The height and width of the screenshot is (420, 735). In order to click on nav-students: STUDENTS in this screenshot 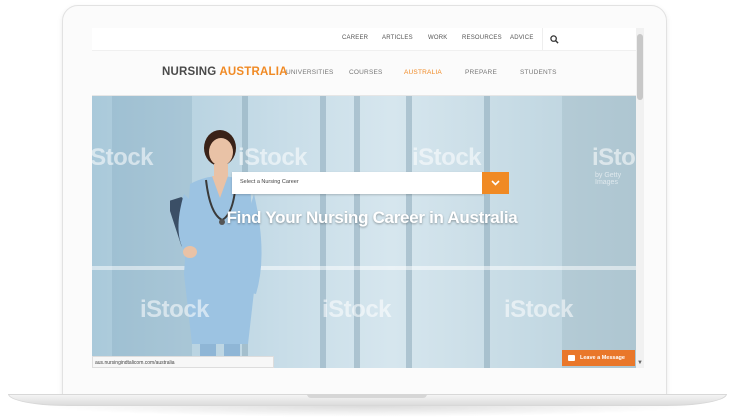, I will do `click(538, 72)`.